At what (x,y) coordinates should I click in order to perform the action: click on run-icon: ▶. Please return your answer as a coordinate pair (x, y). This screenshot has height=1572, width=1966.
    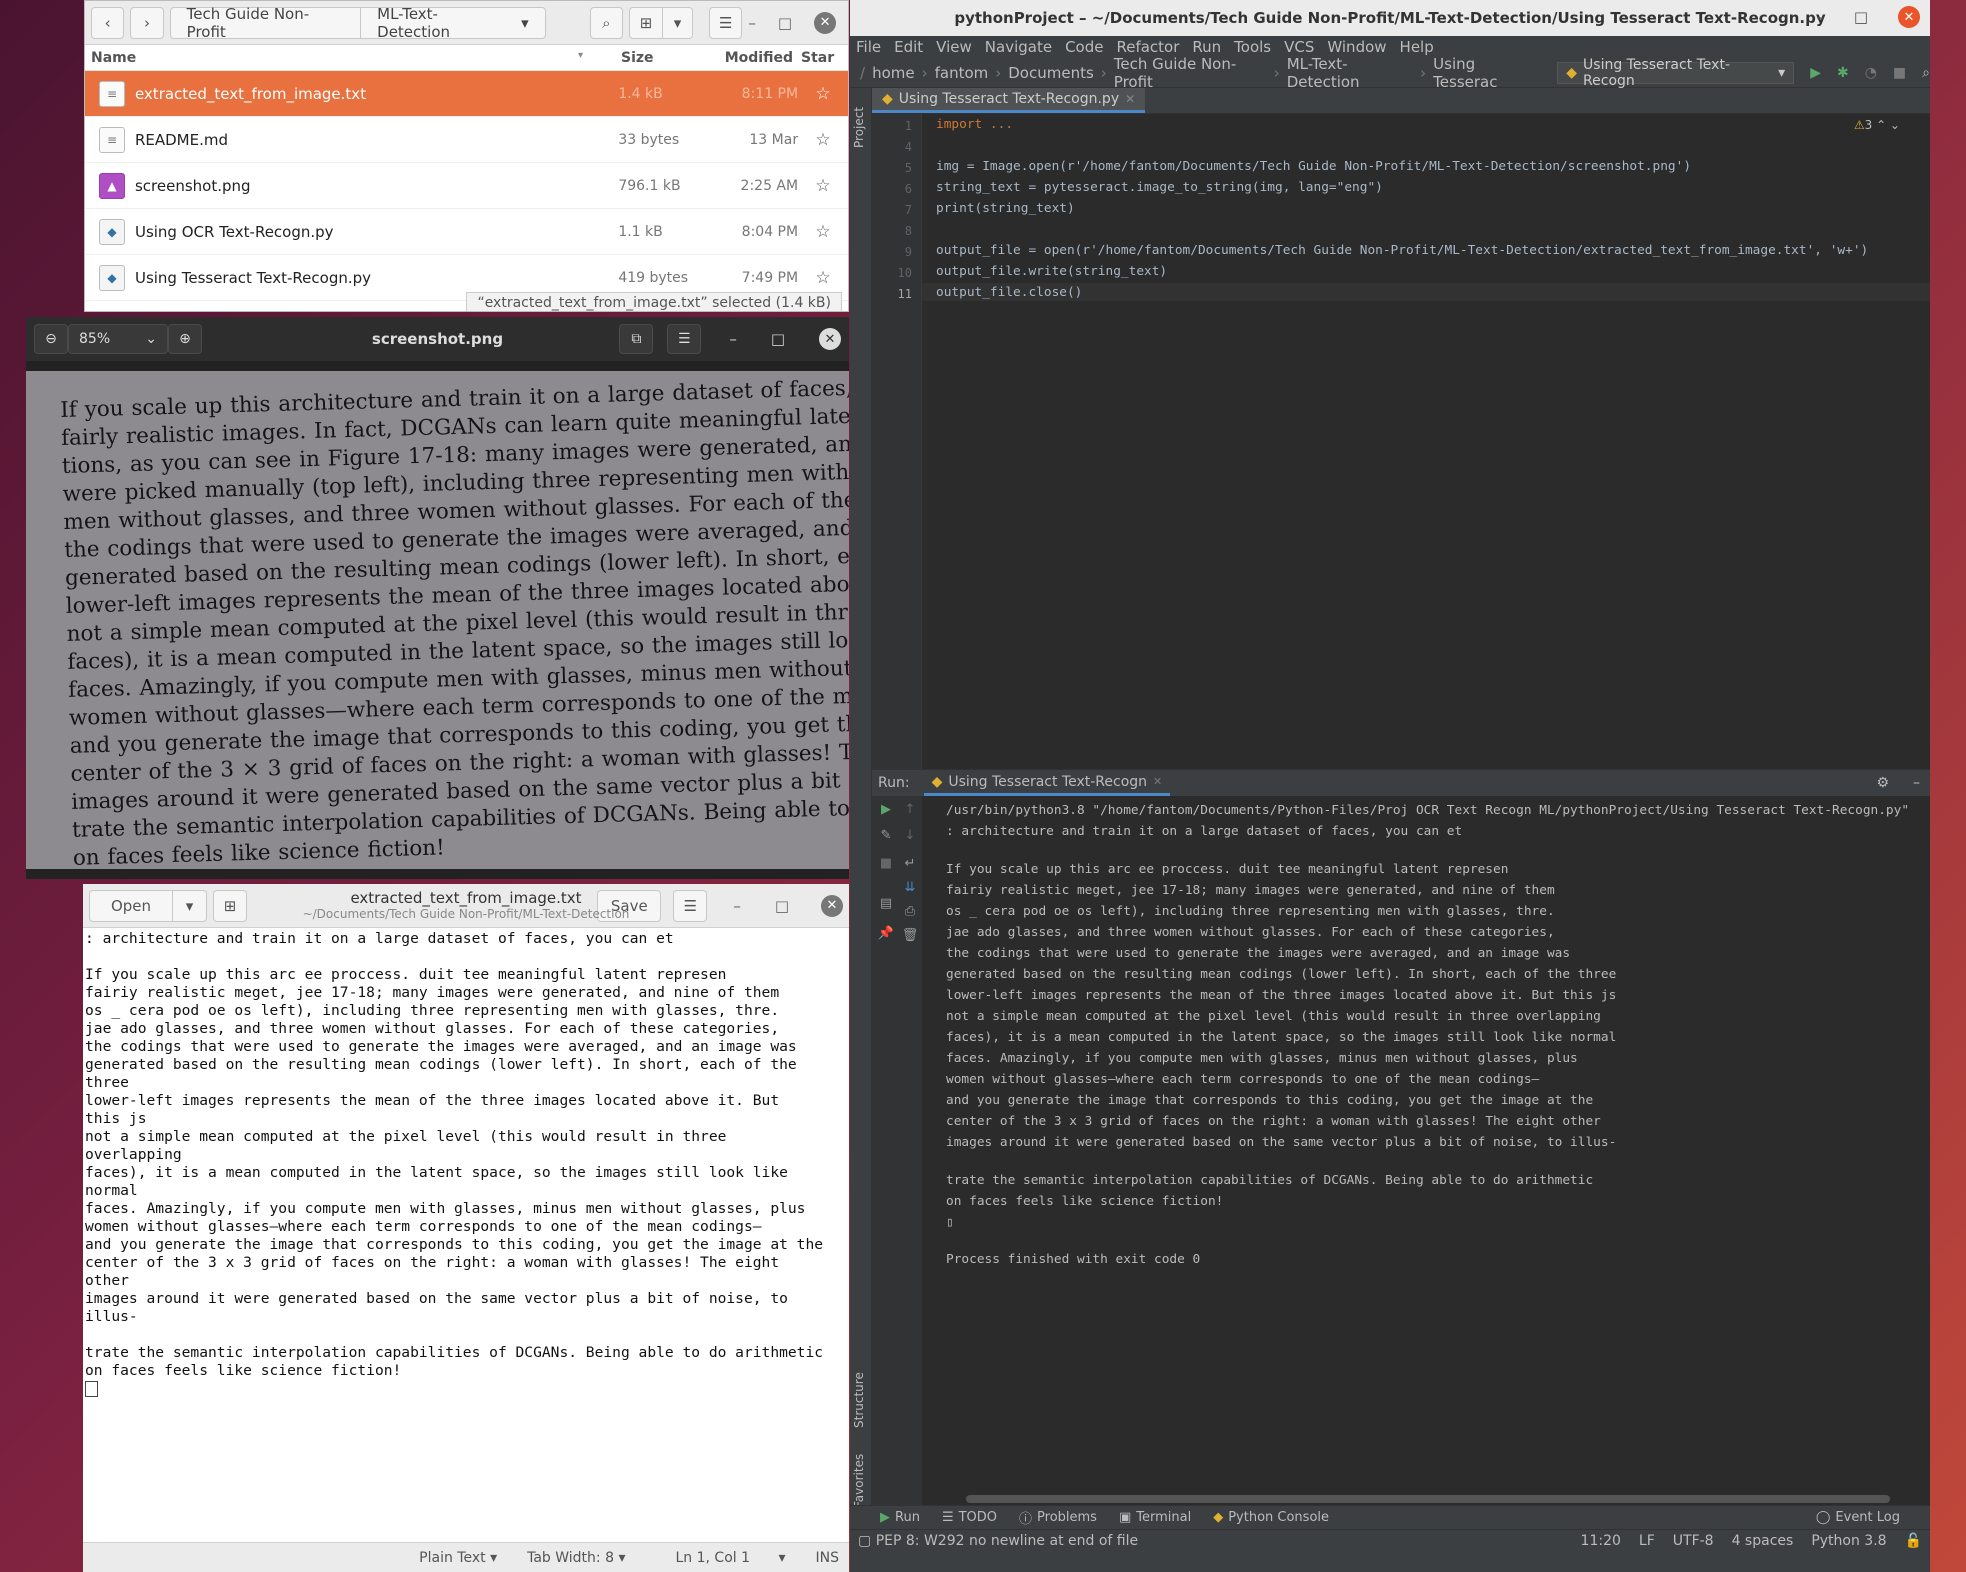
    Looking at the image, I should click on (1815, 73).